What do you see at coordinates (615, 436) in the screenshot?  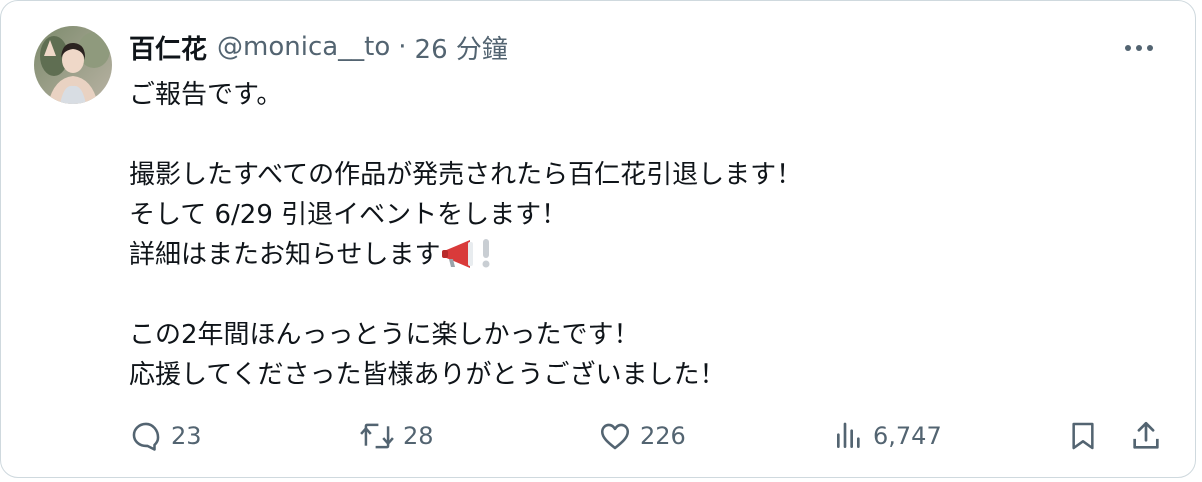 I see `heart-icon` at bounding box center [615, 436].